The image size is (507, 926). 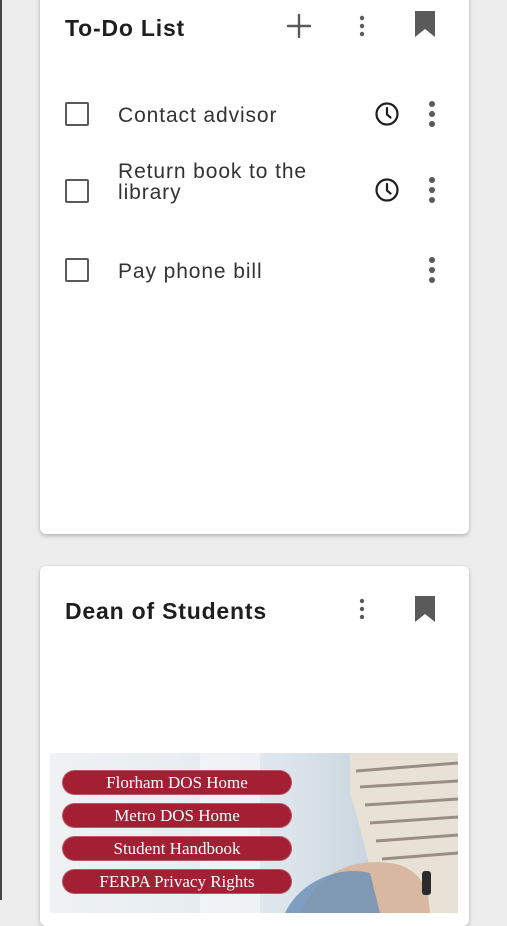 I want to click on todo-item: Pay phone bill, so click(x=254, y=272).